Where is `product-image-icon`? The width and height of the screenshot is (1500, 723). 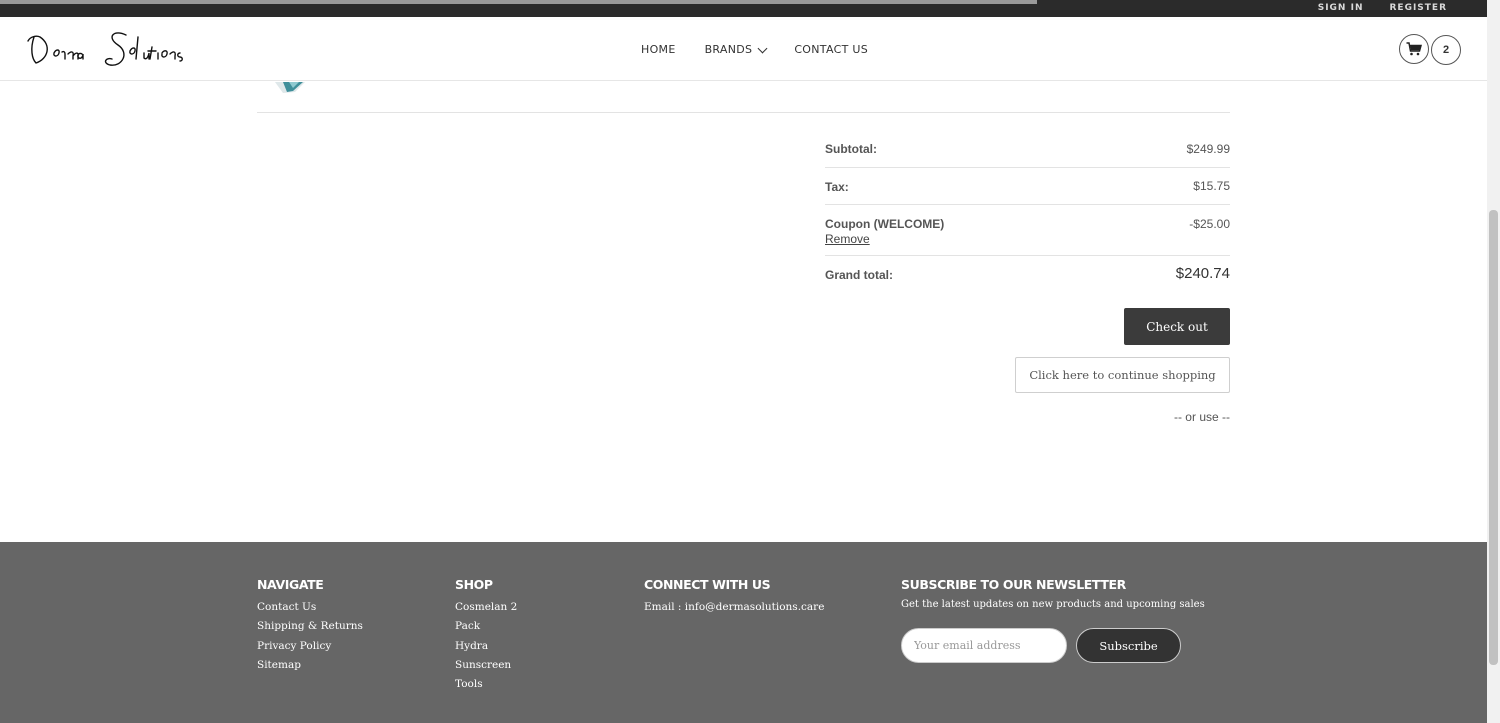 product-image-icon is located at coordinates (290, 87).